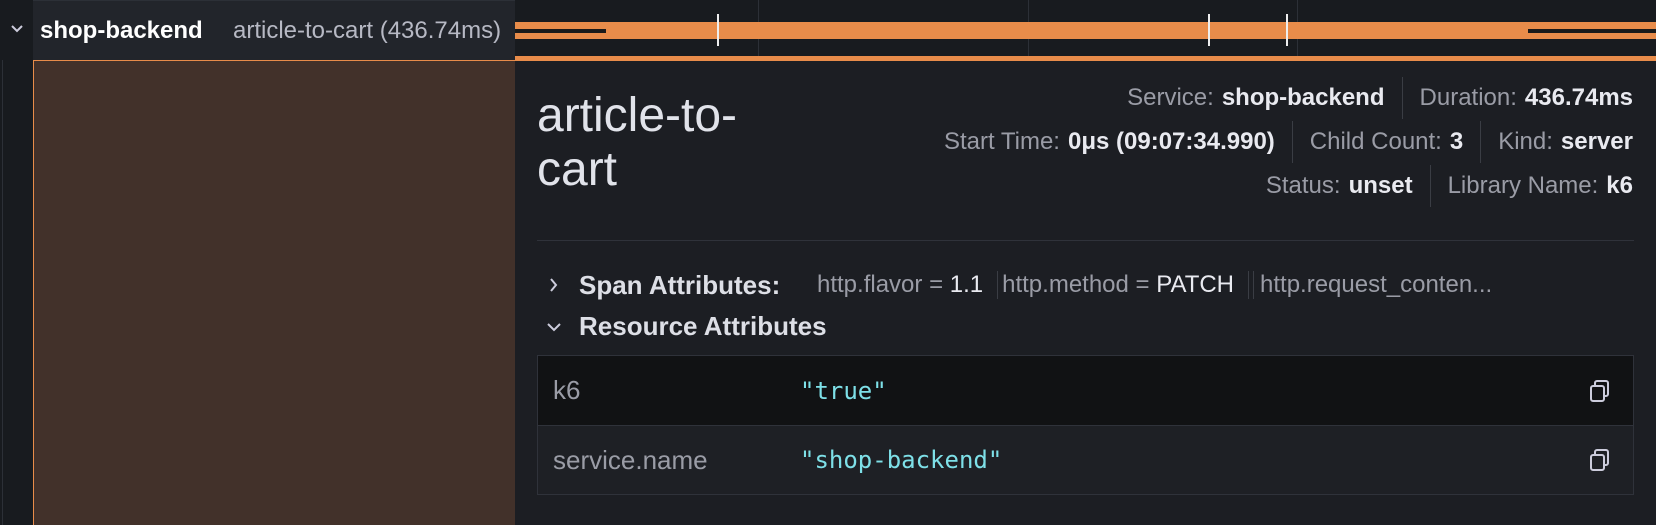  I want to click on span-duration-bar, so click(1085, 30).